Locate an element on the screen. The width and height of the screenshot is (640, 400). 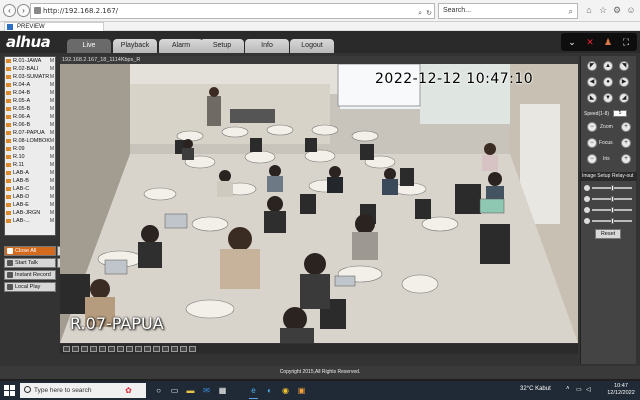
channel-item: R.04-B M is located at coordinates (30, 93).